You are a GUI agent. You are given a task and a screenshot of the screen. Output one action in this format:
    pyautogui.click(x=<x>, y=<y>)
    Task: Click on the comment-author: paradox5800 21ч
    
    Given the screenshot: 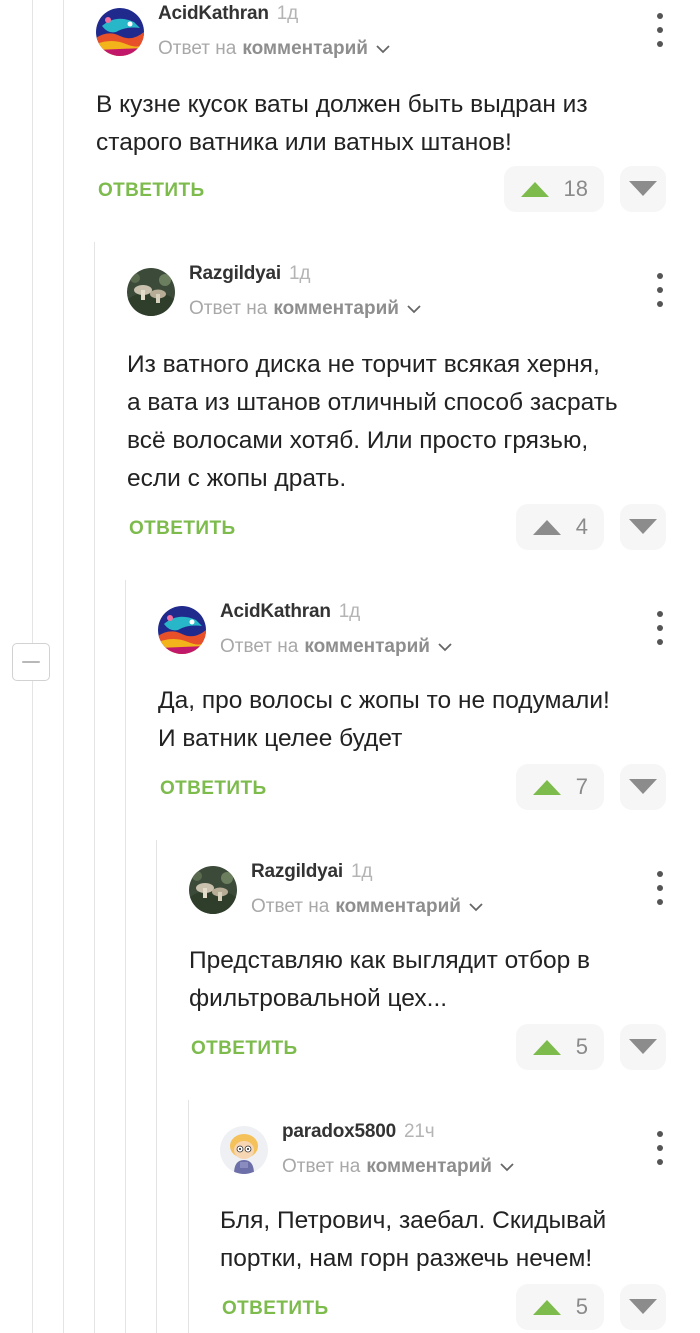 What is the action you would take?
    pyautogui.click(x=358, y=1132)
    